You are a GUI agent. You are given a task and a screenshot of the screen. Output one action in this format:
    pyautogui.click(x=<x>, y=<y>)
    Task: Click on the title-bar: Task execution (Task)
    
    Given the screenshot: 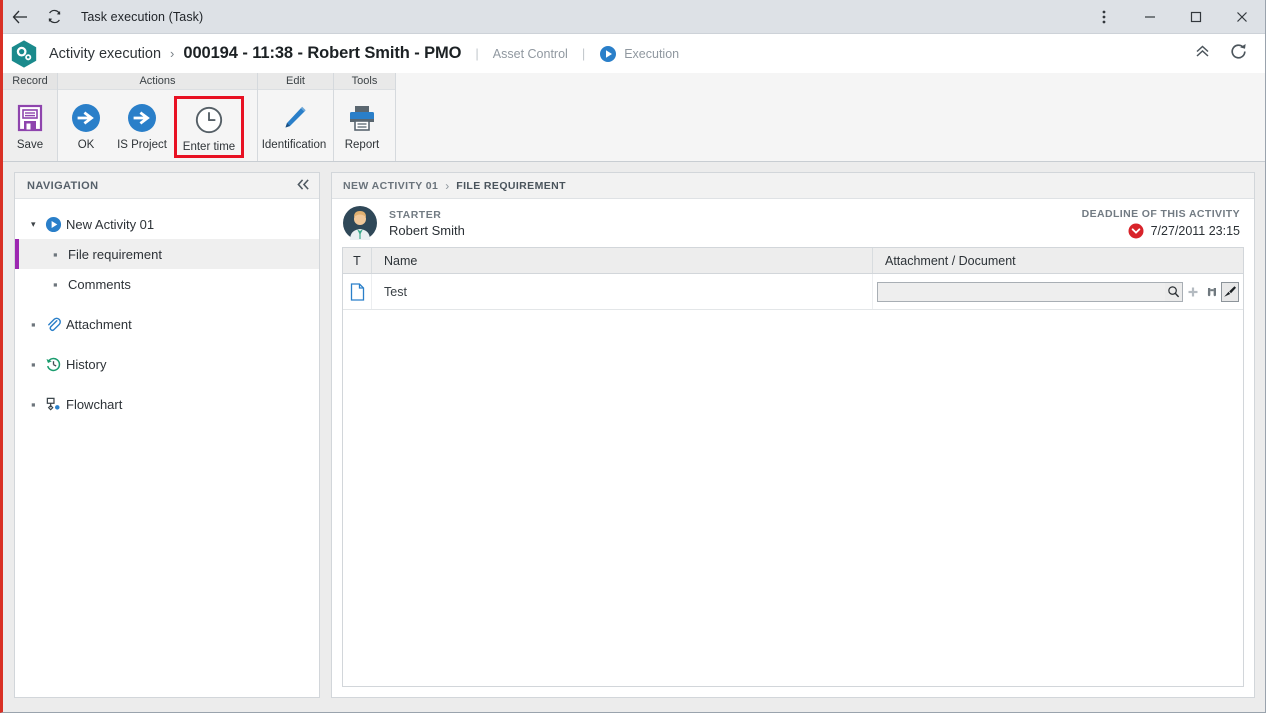 What is the action you would take?
    pyautogui.click(x=634, y=17)
    